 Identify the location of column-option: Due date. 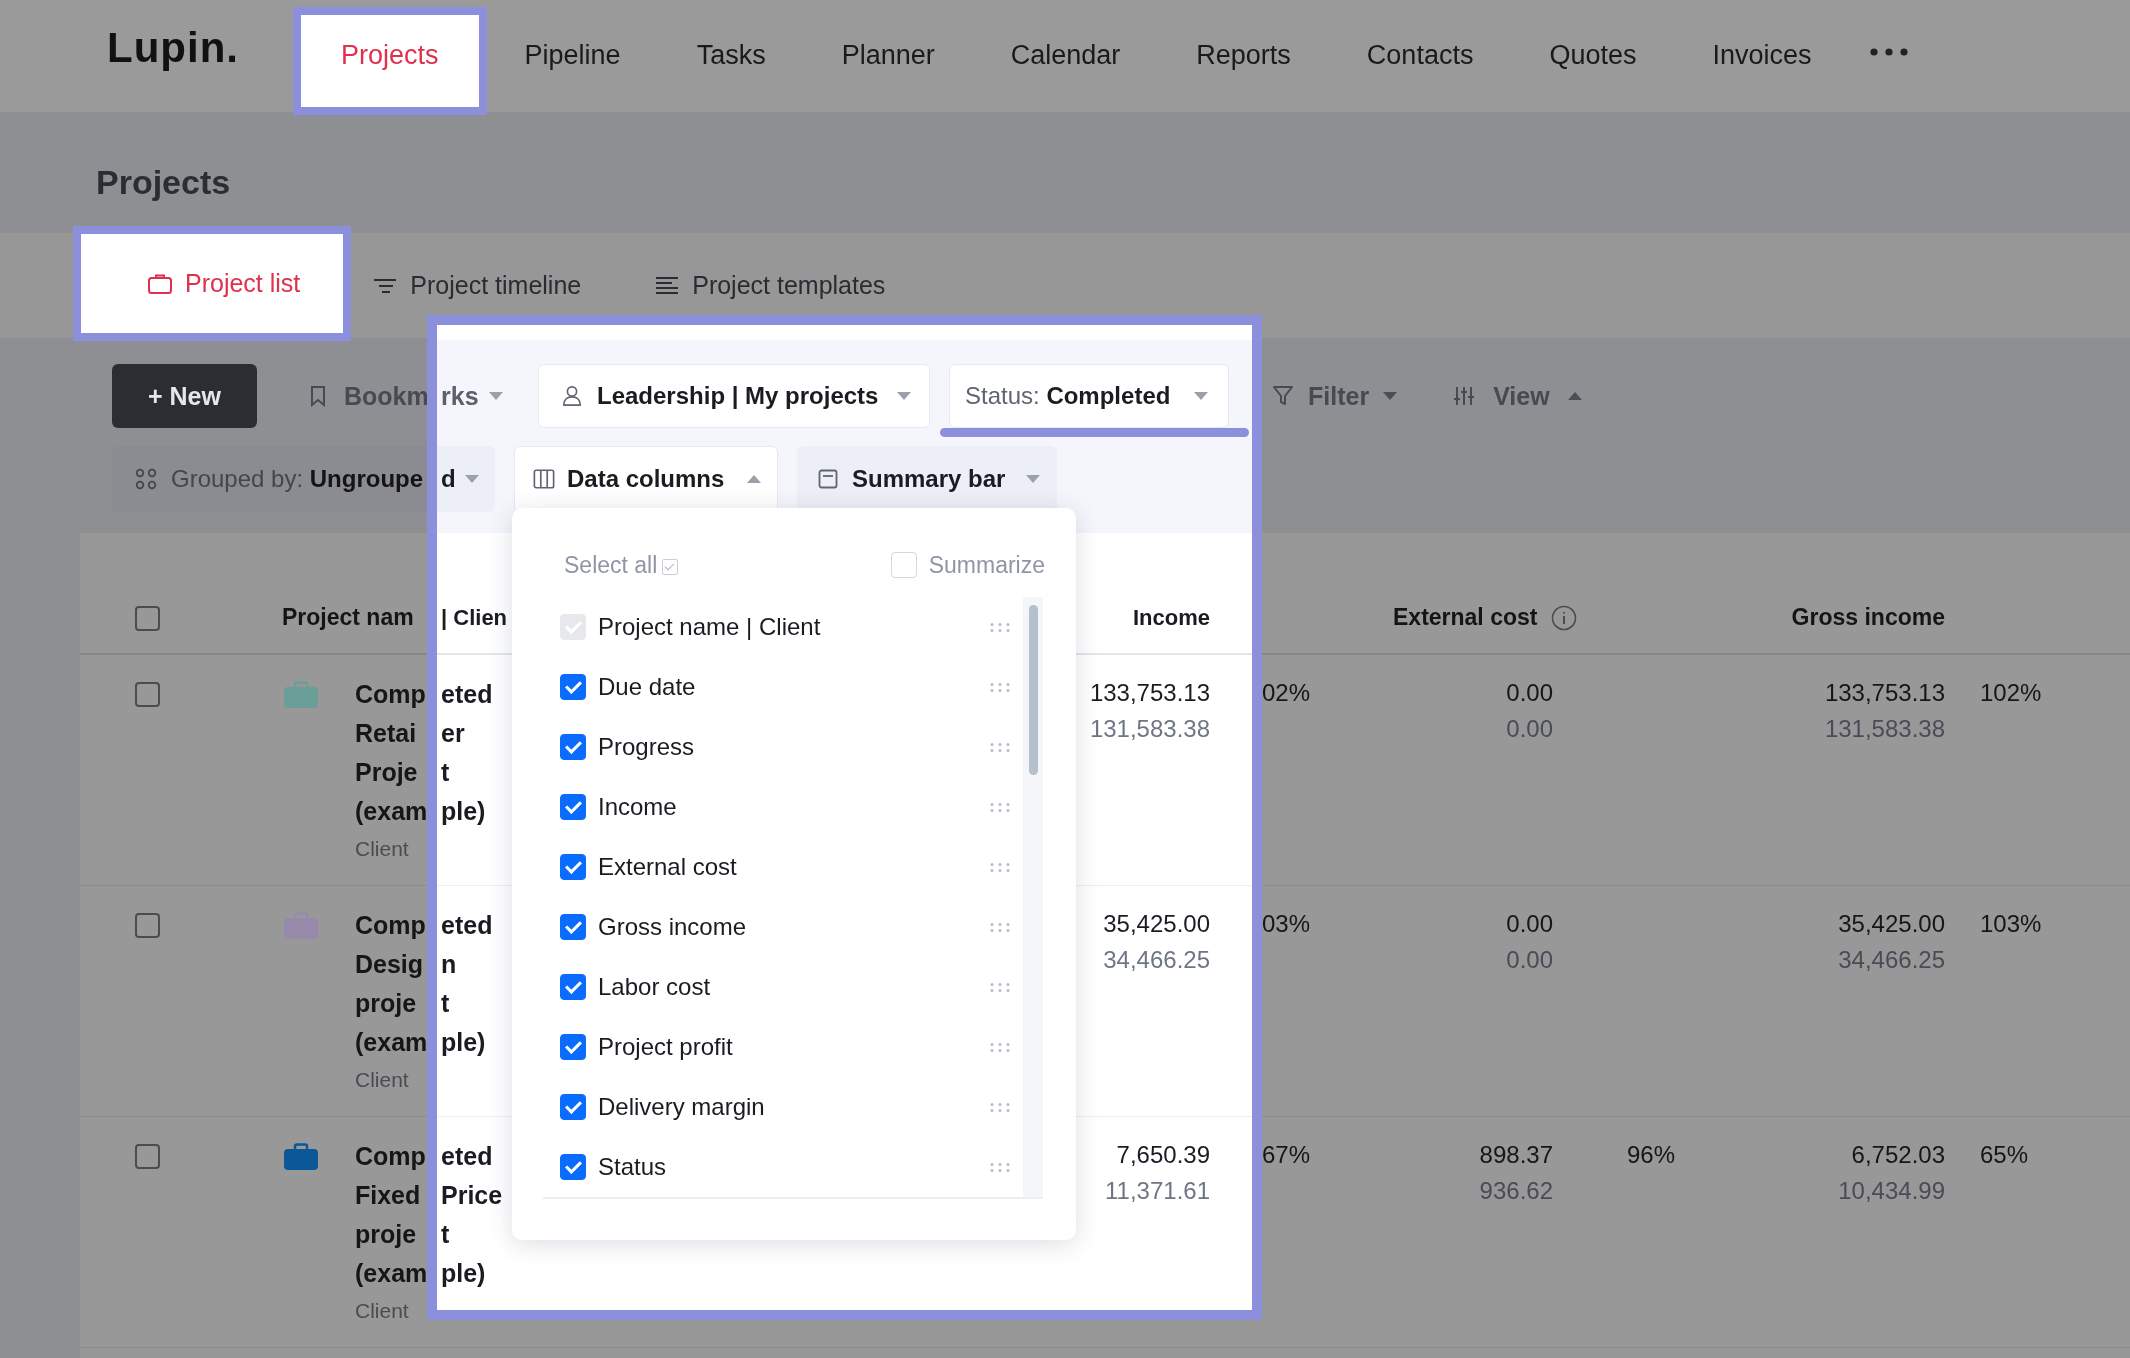
(783, 687).